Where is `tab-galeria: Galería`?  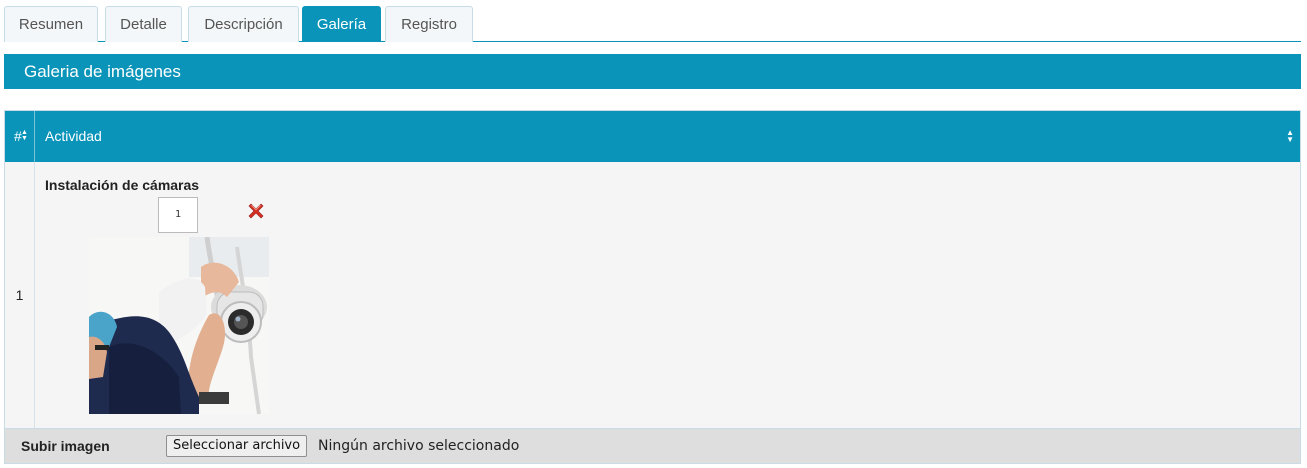 tab-galeria: Galería is located at coordinates (341, 24).